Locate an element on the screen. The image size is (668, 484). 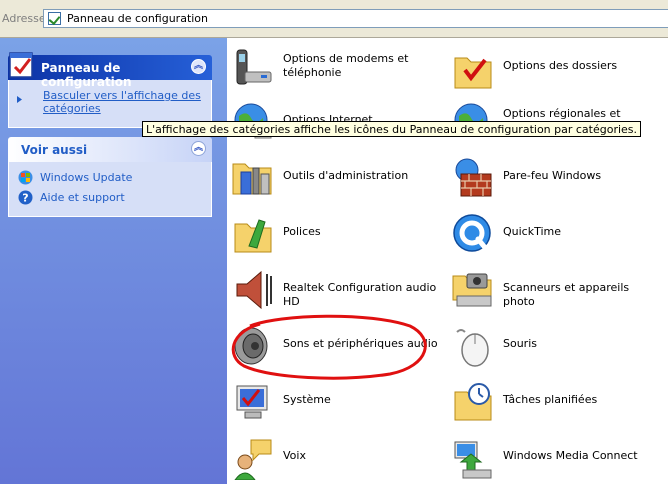
item-label: Souris is located at coordinates (520, 343).